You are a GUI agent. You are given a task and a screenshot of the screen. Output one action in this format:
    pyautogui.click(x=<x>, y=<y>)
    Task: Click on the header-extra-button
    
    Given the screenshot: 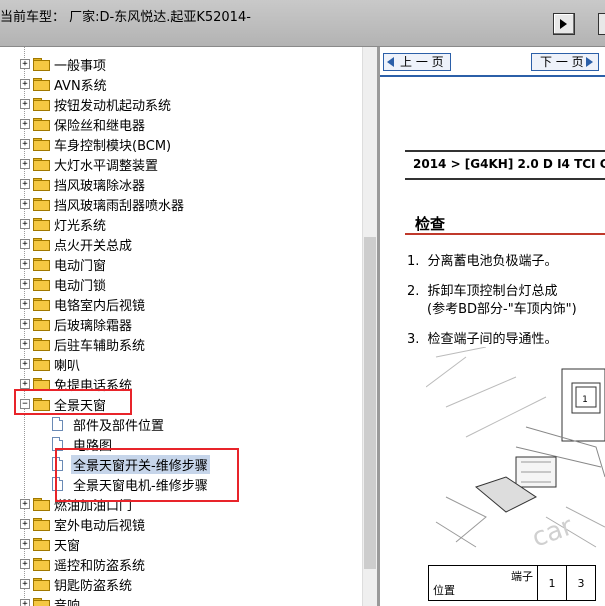 What is the action you would take?
    pyautogui.click(x=601, y=24)
    